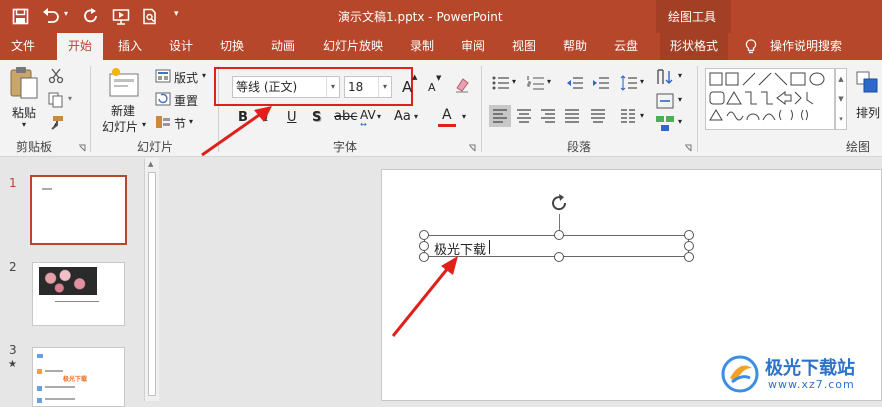 This screenshot has width=882, height=407. I want to click on align-right-icon, so click(548, 116).